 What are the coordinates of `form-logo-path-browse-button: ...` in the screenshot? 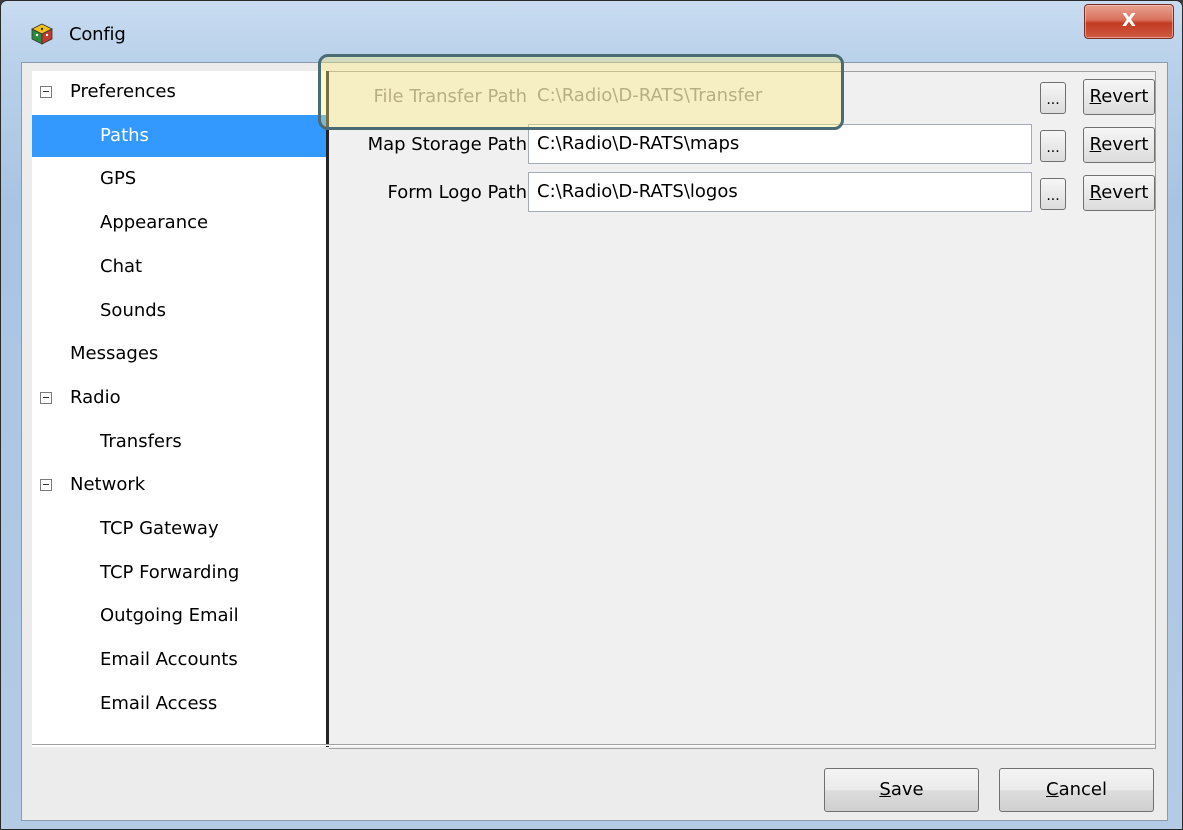 It's located at (1053, 194).